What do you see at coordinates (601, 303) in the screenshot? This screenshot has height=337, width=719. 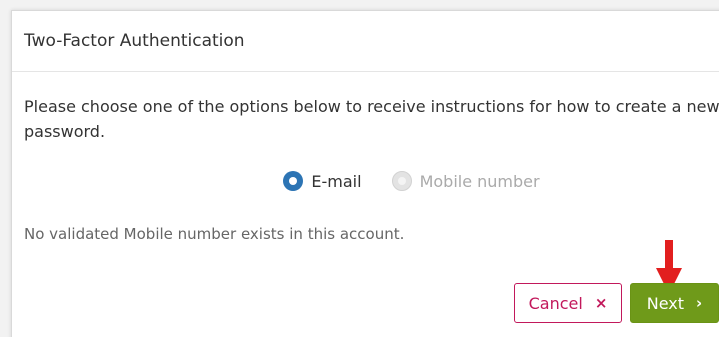 I see `close-icon: ×` at bounding box center [601, 303].